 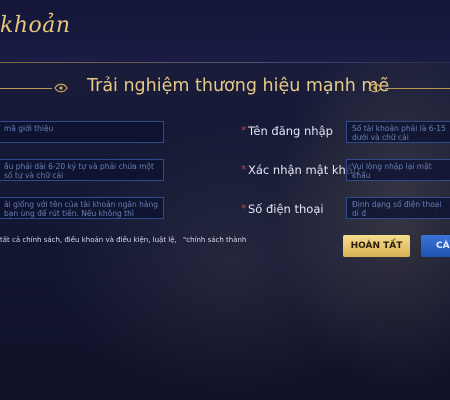 I want to click on referral-code-input: mã giới thiệu, so click(x=82, y=132).